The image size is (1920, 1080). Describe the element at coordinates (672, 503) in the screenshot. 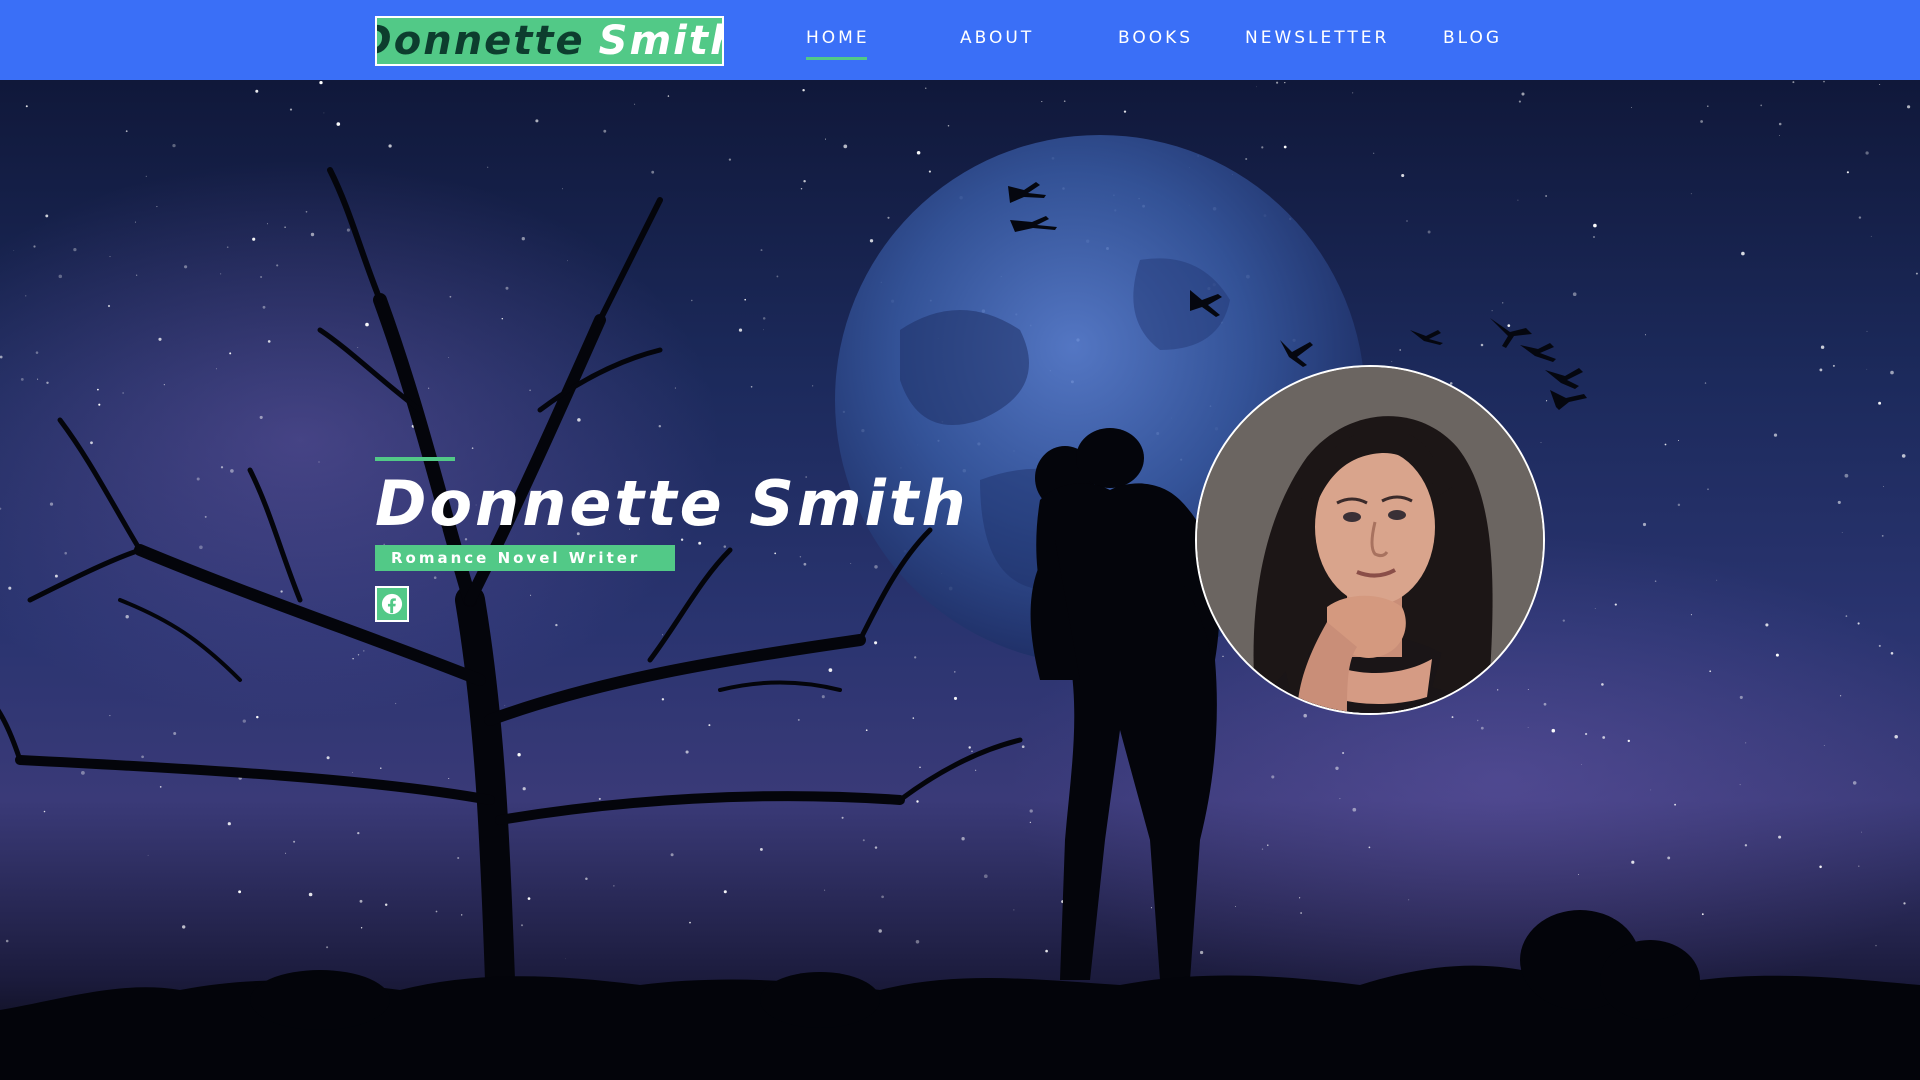

I see `hero-title: Donnette Smith` at that location.